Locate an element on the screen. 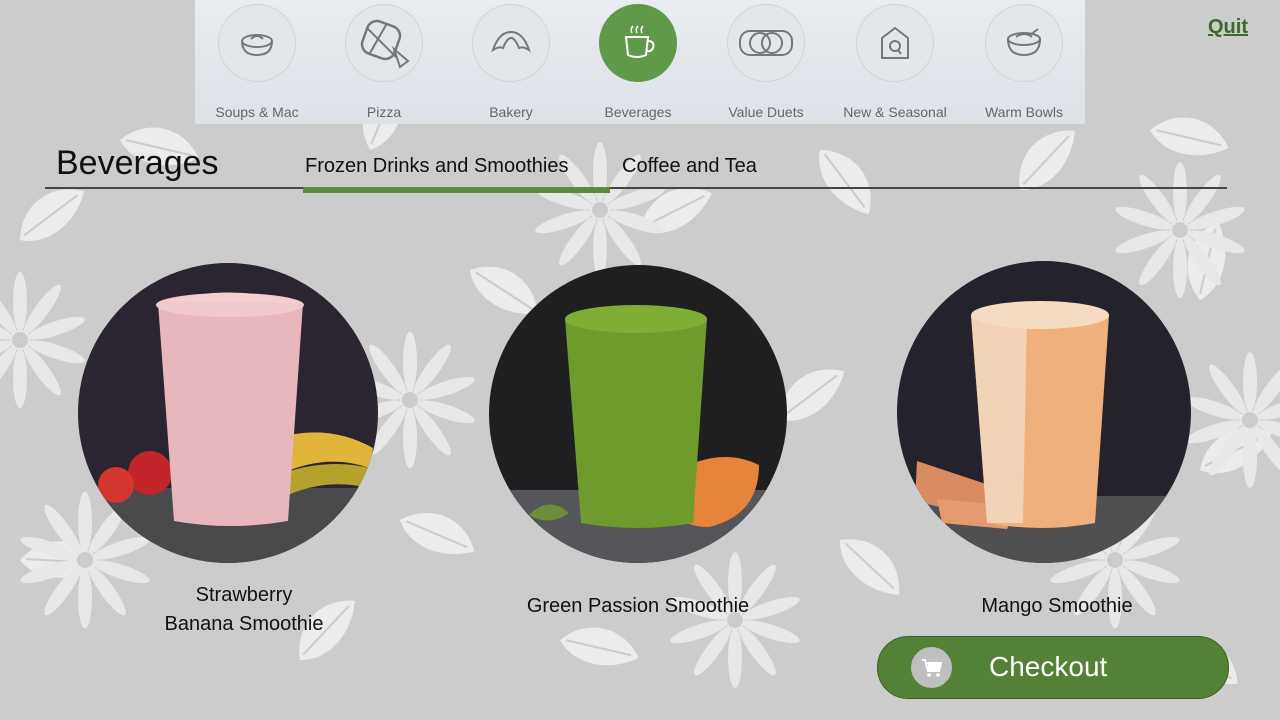 This screenshot has height=720, width=1280. page-title: Beverages is located at coordinates (137, 163).